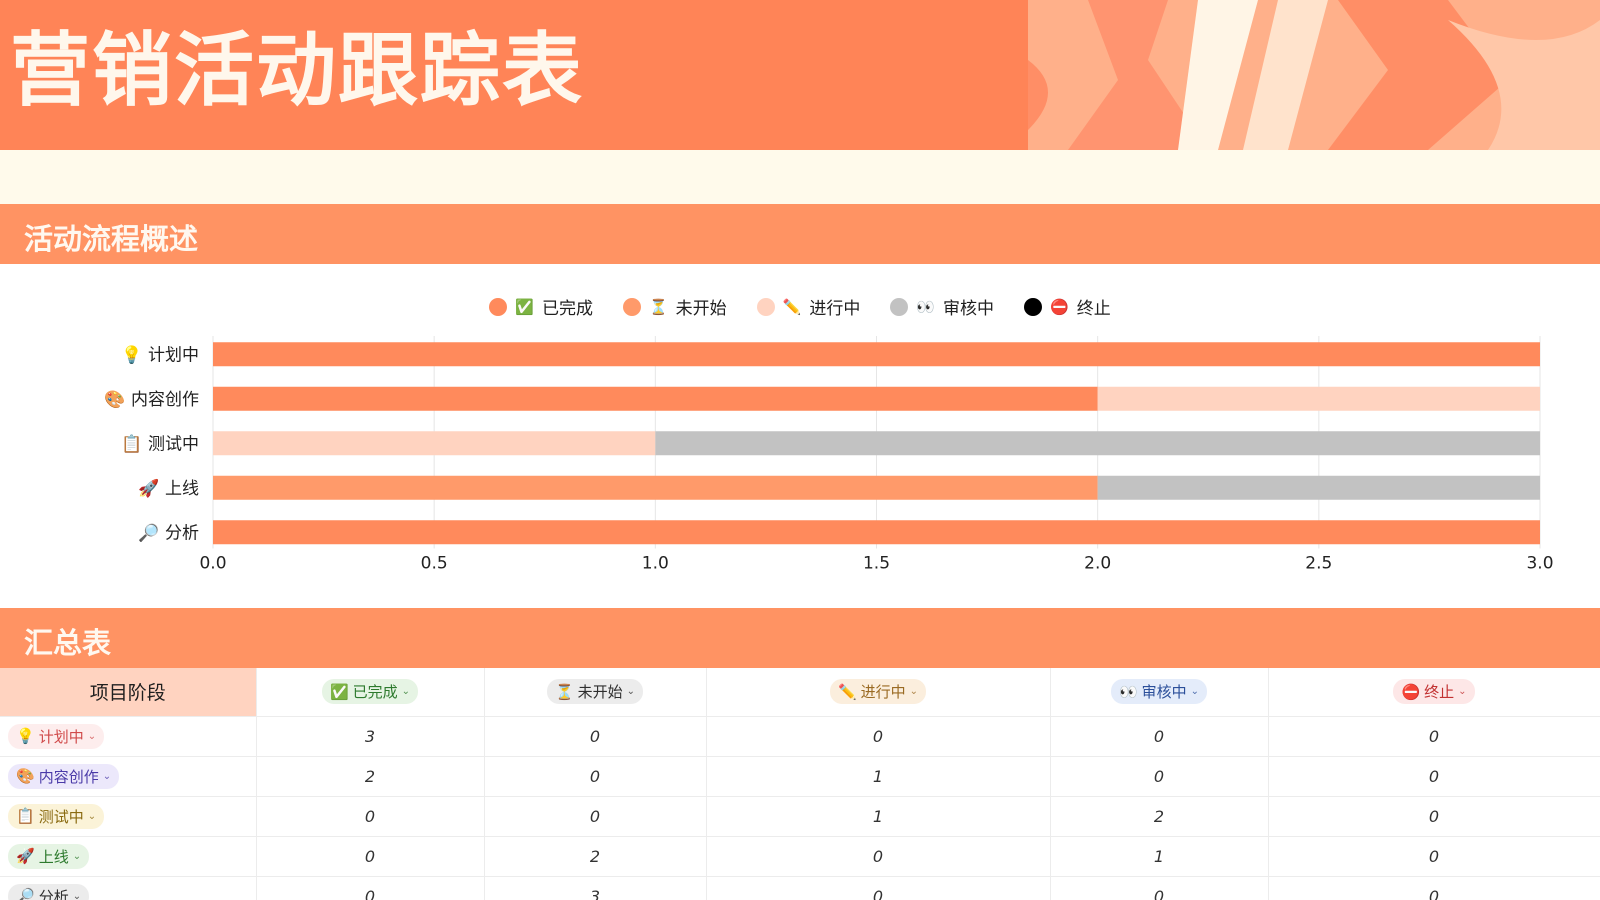 The height and width of the screenshot is (900, 1600). I want to click on column-status-icon: ✅, so click(339, 691).